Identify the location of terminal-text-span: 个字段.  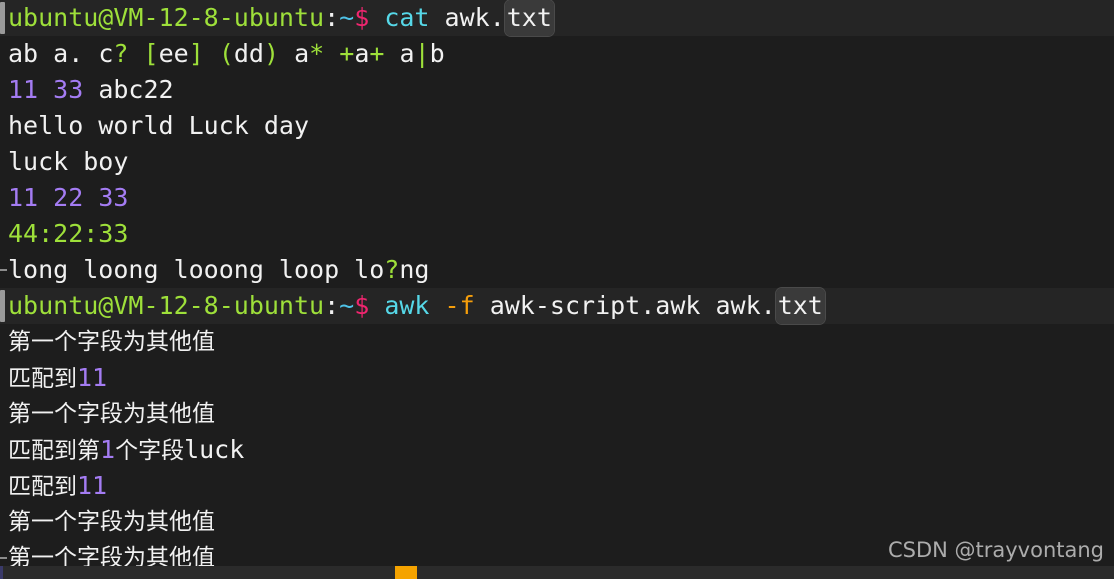
(150, 451).